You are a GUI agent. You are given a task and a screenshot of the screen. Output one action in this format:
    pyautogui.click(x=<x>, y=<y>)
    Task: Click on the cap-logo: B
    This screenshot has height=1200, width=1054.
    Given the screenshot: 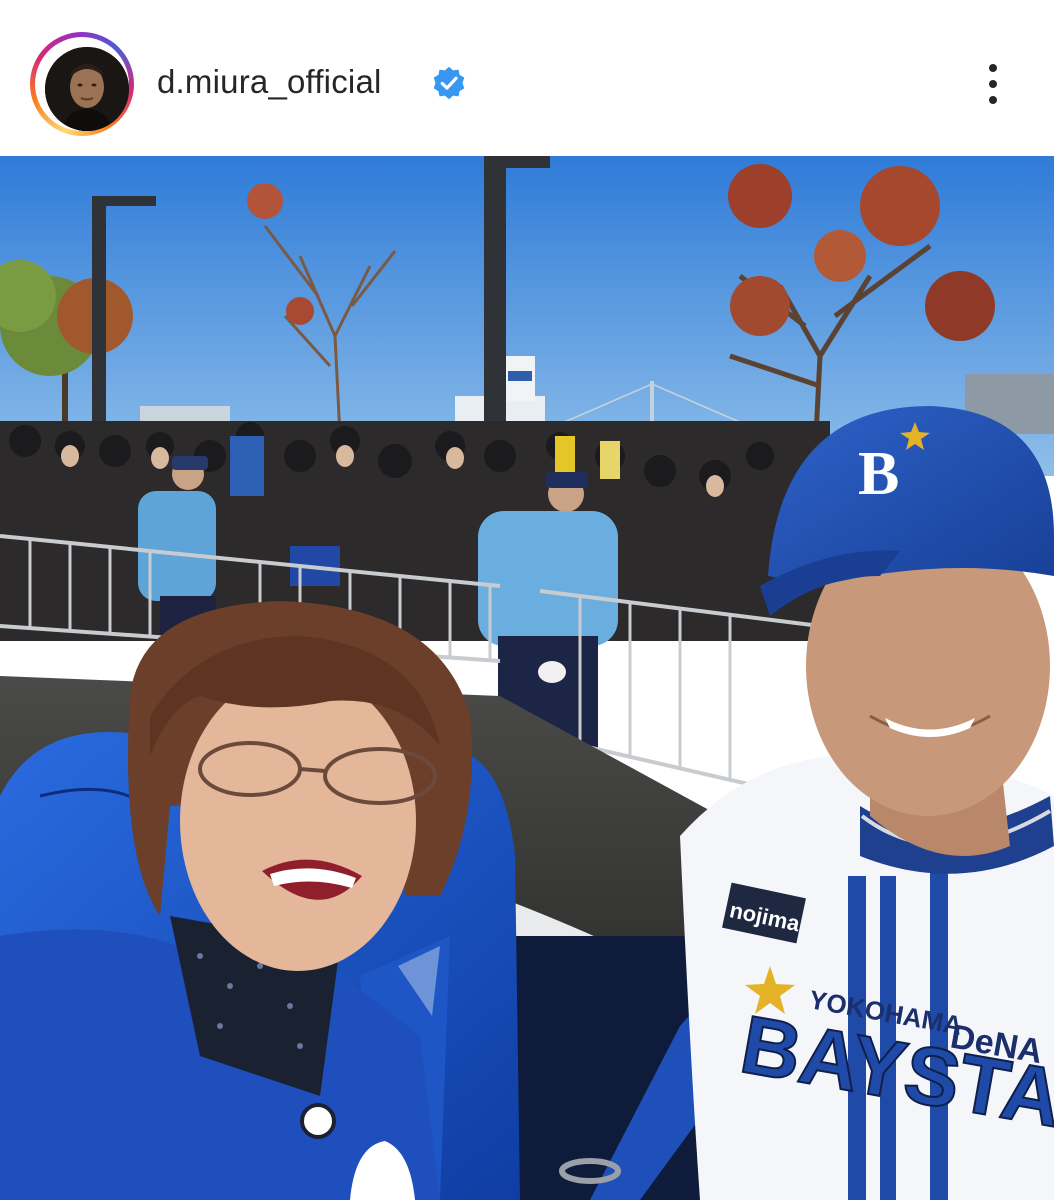 What is the action you would take?
    pyautogui.click(x=878, y=474)
    